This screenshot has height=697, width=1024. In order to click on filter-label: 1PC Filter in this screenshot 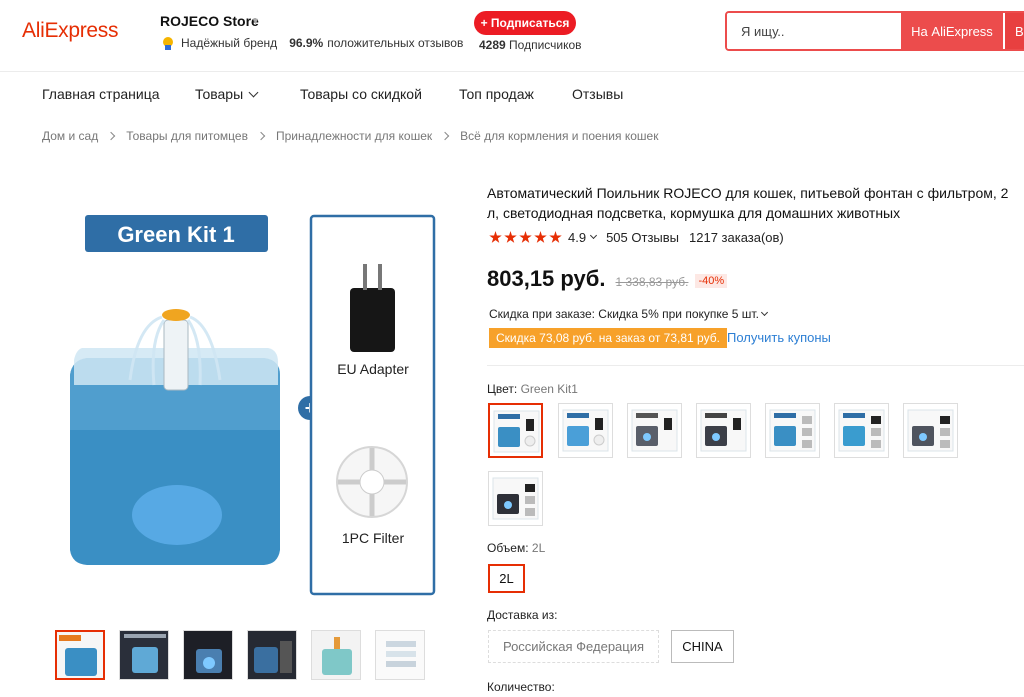, I will do `click(373, 538)`.